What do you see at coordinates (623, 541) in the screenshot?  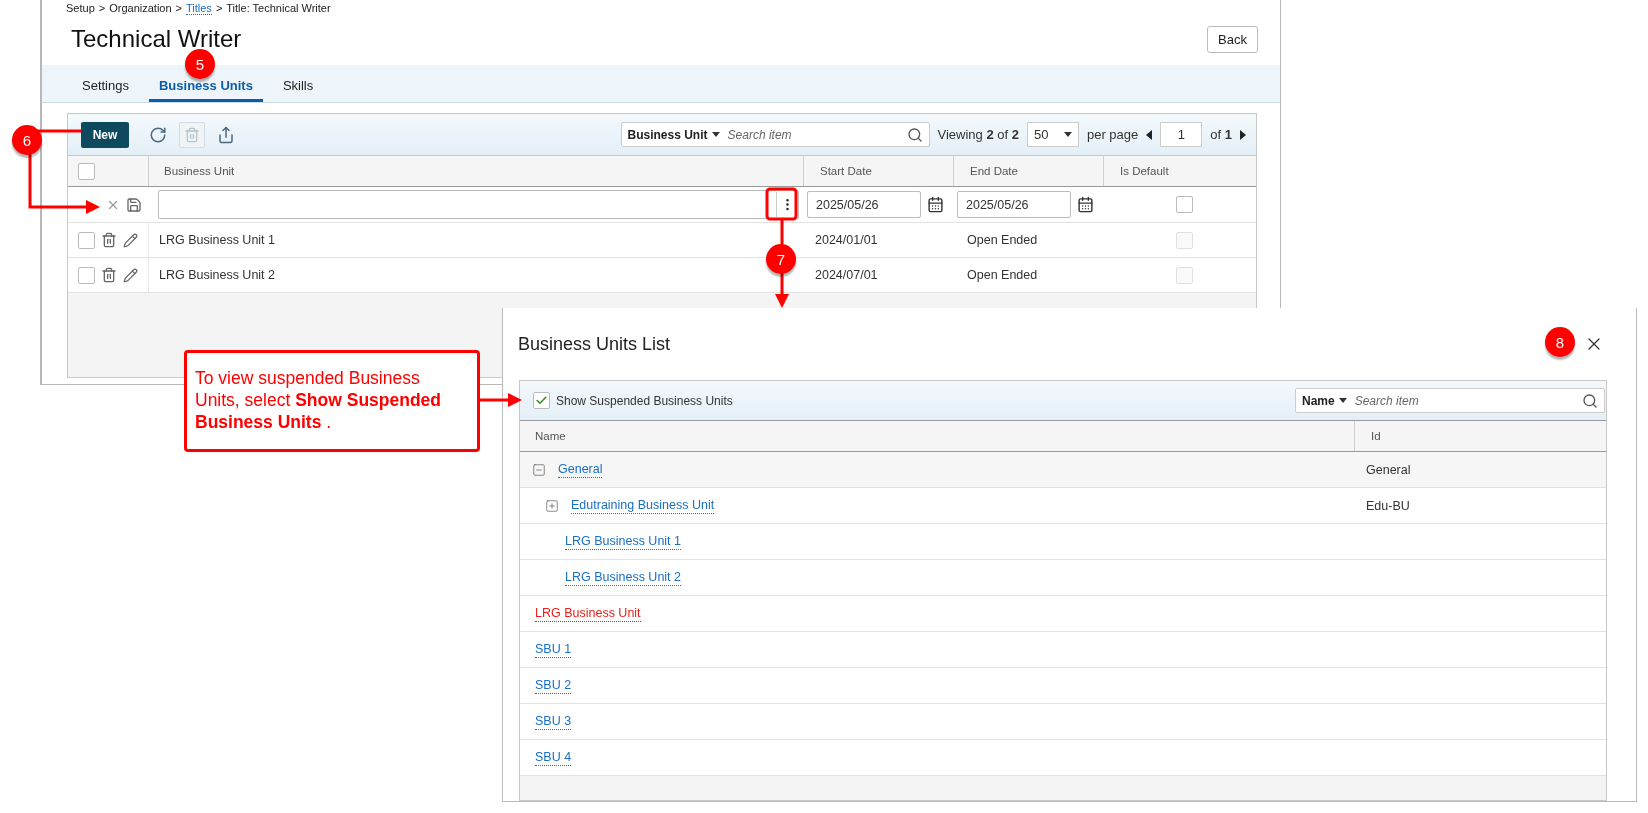 I see `business-unit-link: LRG Business Unit 1` at bounding box center [623, 541].